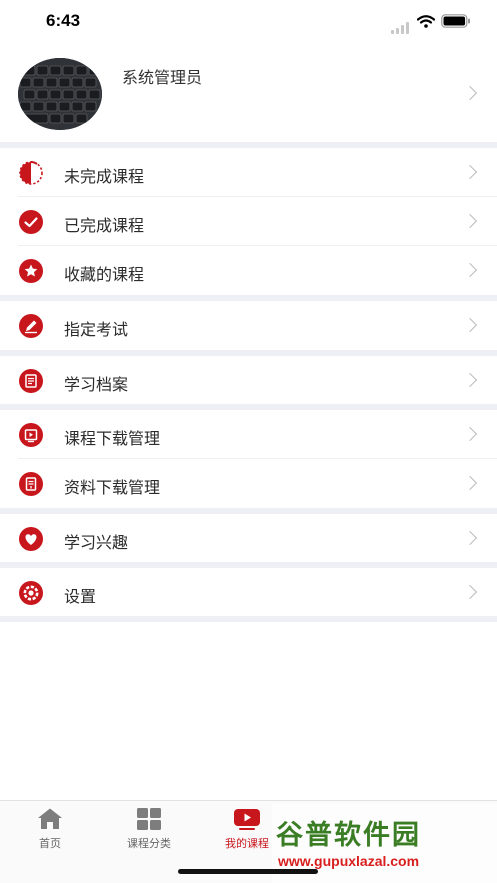 Image resolution: width=497 pixels, height=883 pixels. Describe the element at coordinates (248, 592) in the screenshot. I see `menu-item-settings: 设置` at that location.